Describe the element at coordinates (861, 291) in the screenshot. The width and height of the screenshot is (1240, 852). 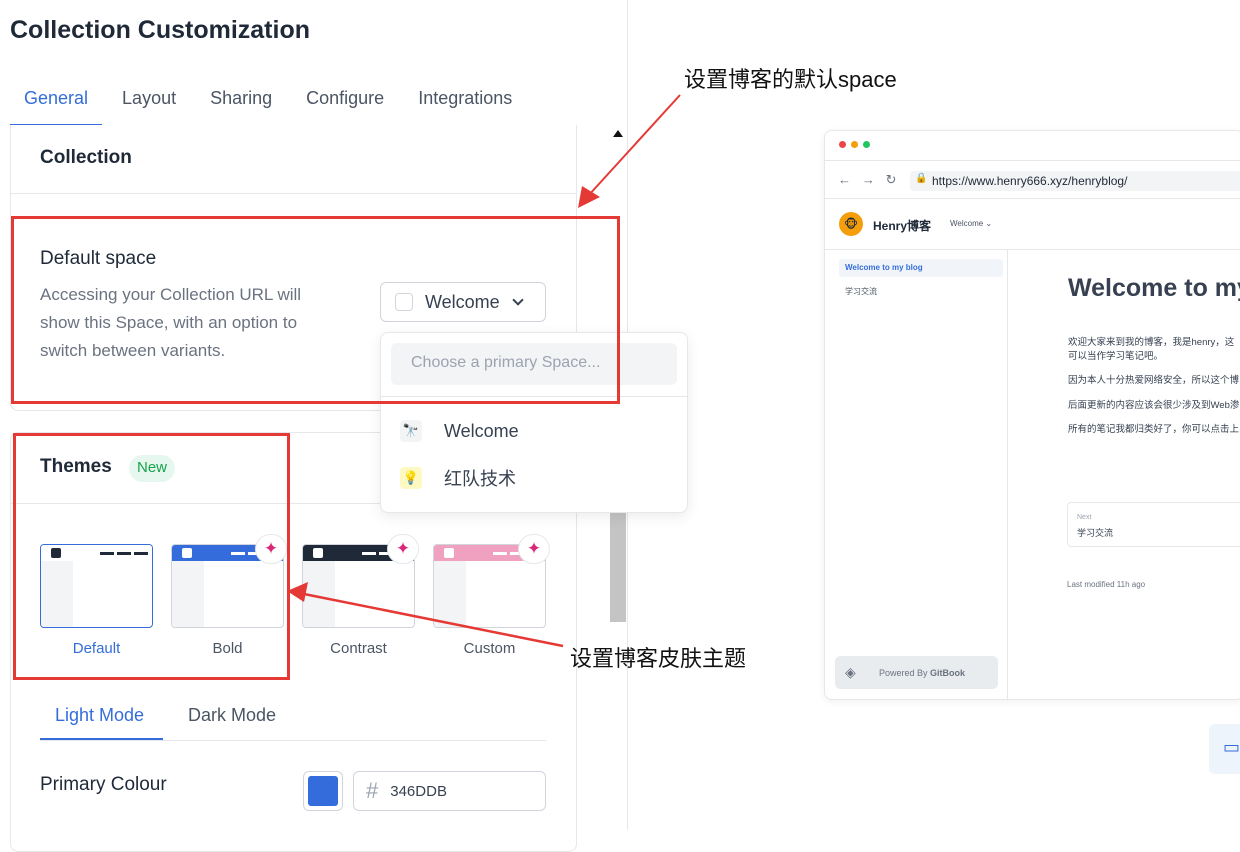
I see `sidebar-item-study: 学习交流` at that location.